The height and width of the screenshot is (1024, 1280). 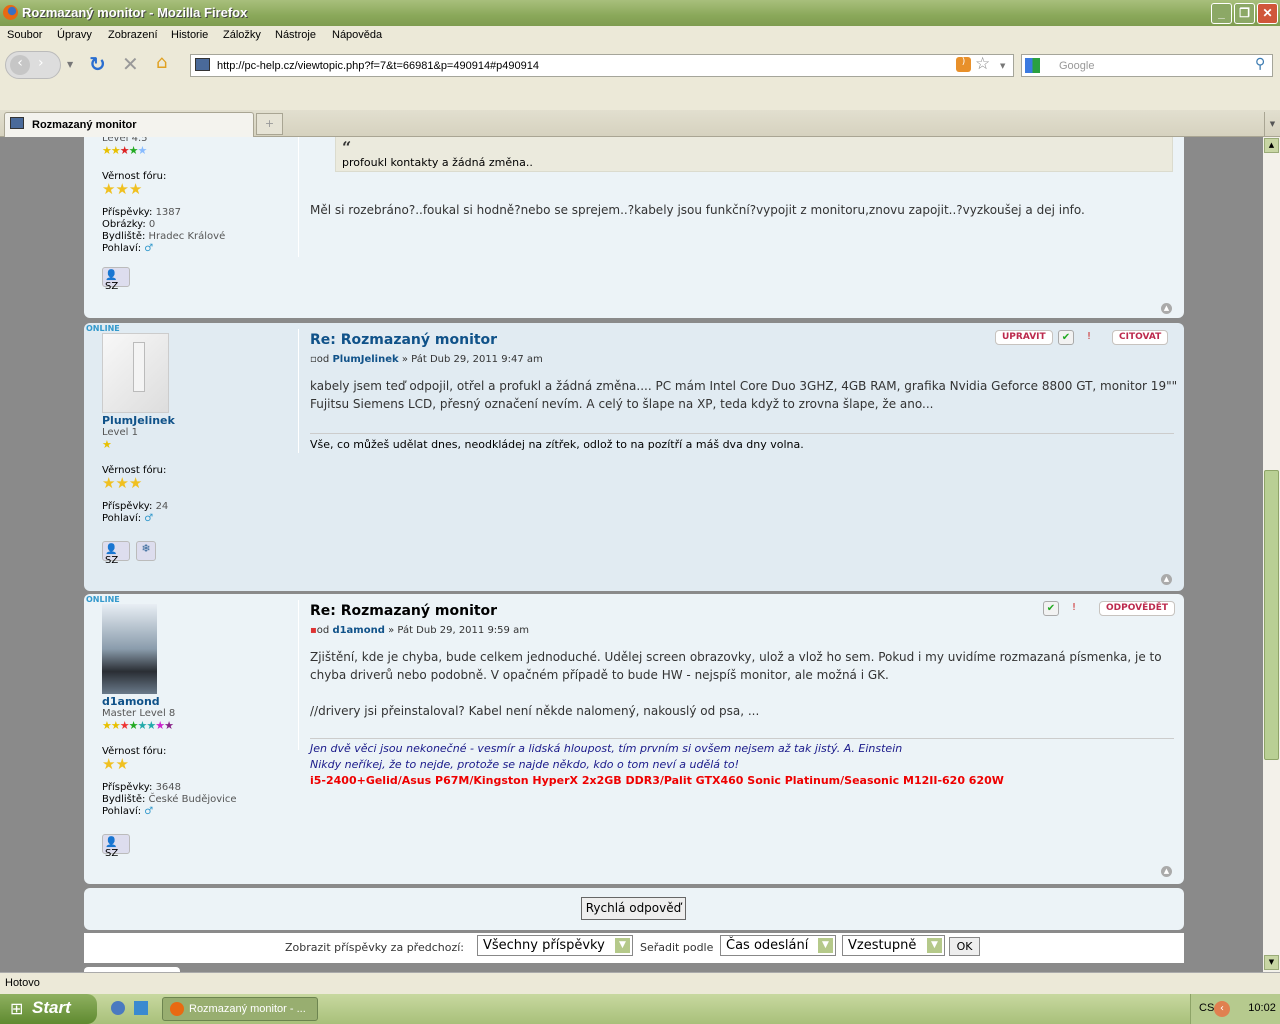 I want to click on quick-reply-label: Rychlá odpověď, so click(x=633, y=908).